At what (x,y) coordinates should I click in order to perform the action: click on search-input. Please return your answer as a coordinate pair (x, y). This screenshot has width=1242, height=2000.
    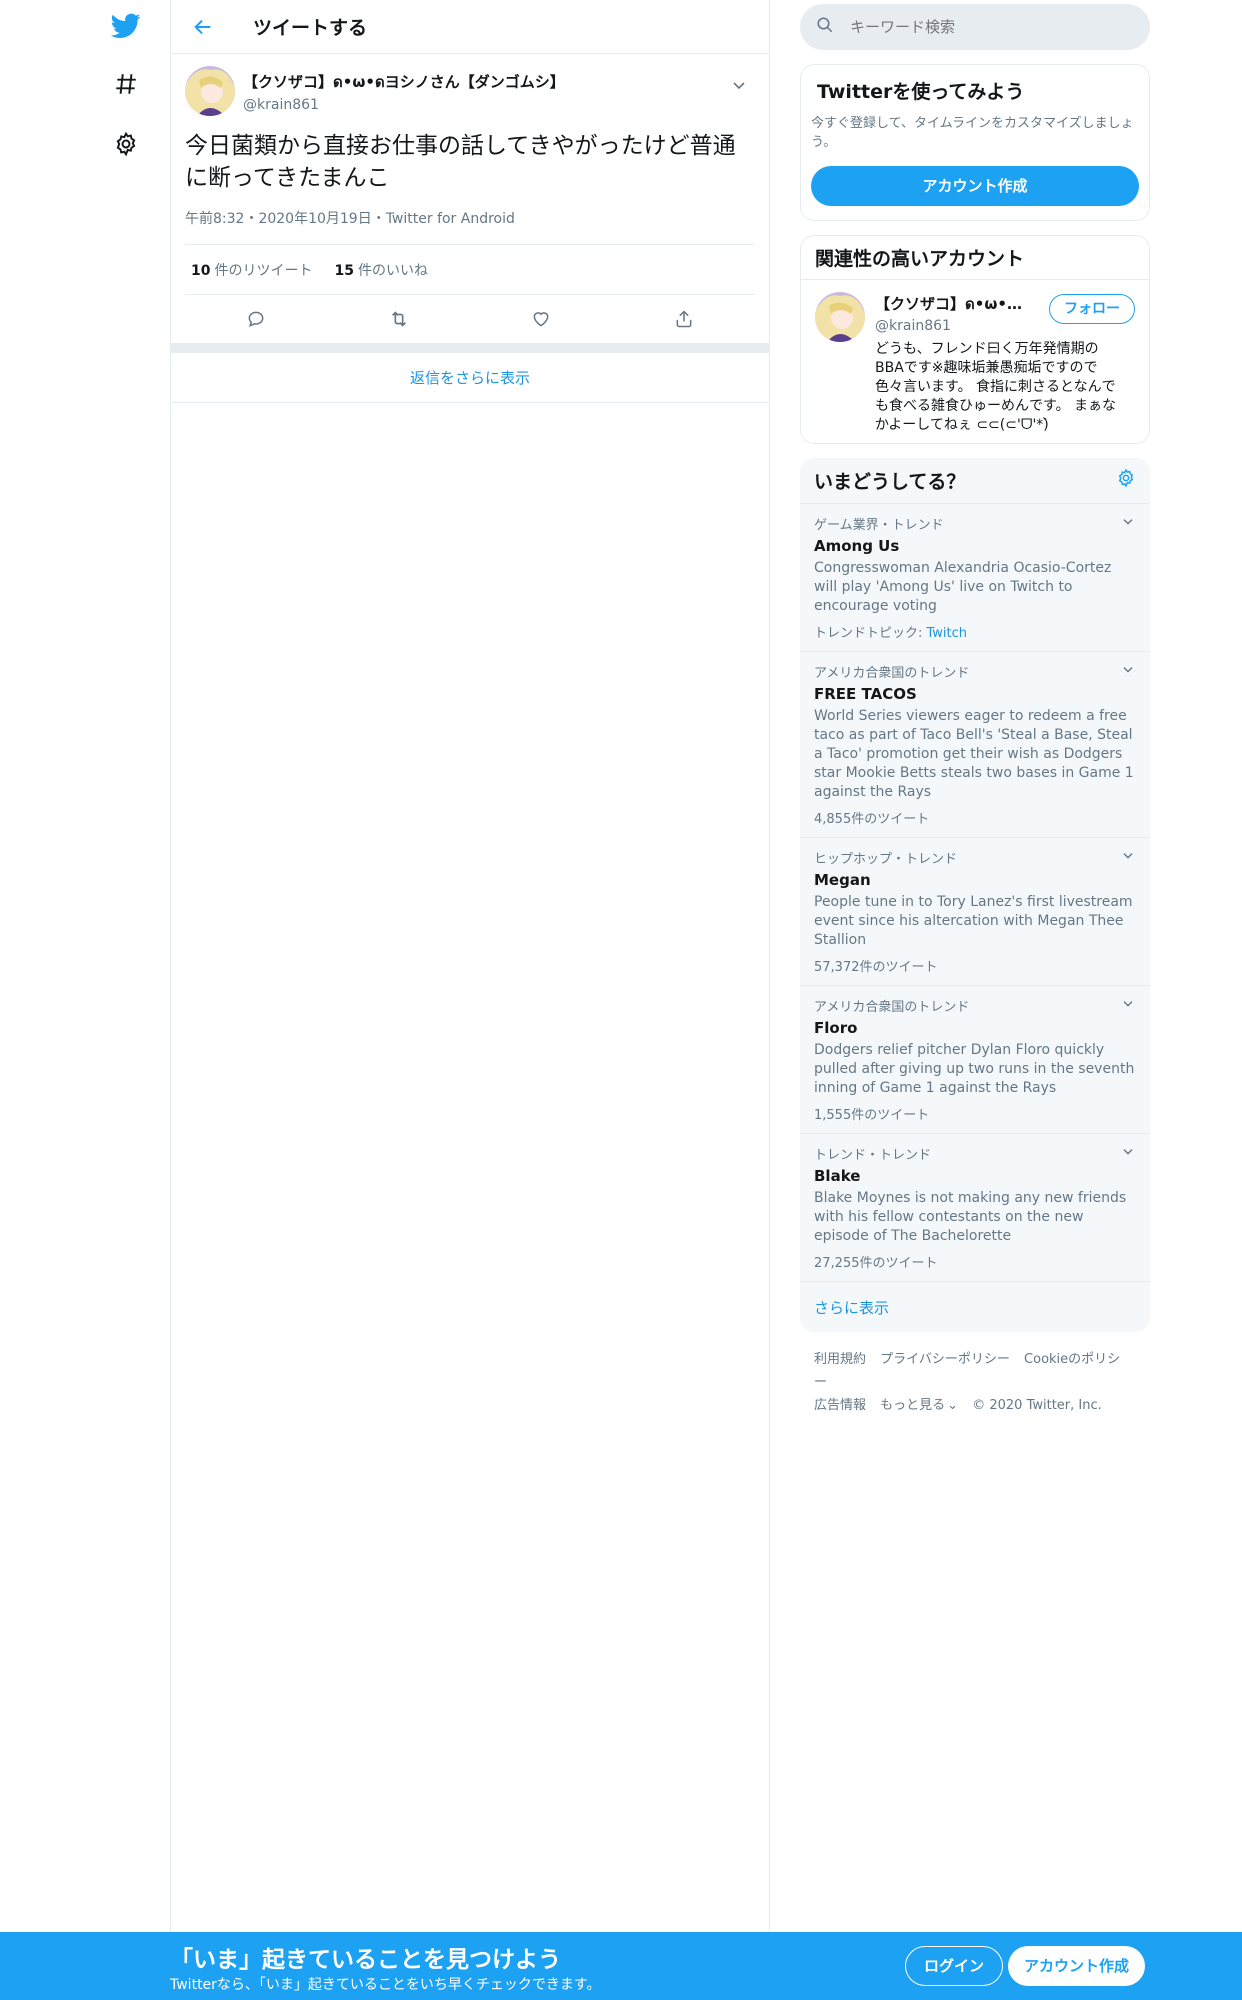
    Looking at the image, I should click on (980, 27).